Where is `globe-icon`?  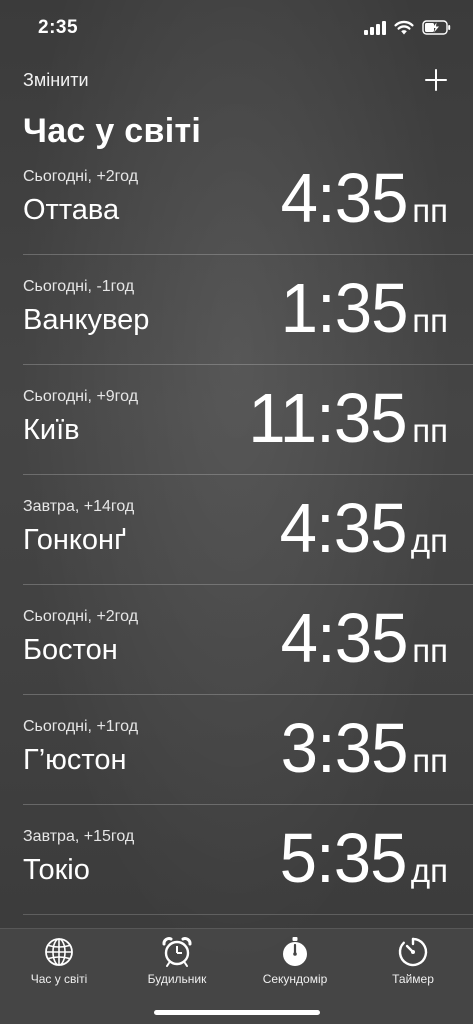 globe-icon is located at coordinates (59, 952).